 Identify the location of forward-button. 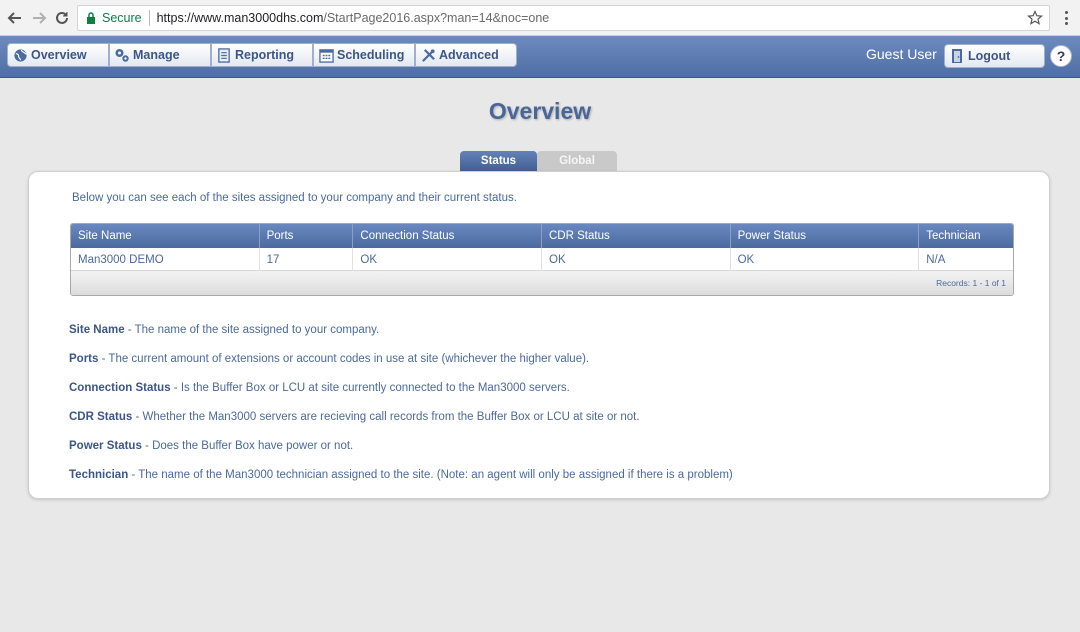
(39, 18).